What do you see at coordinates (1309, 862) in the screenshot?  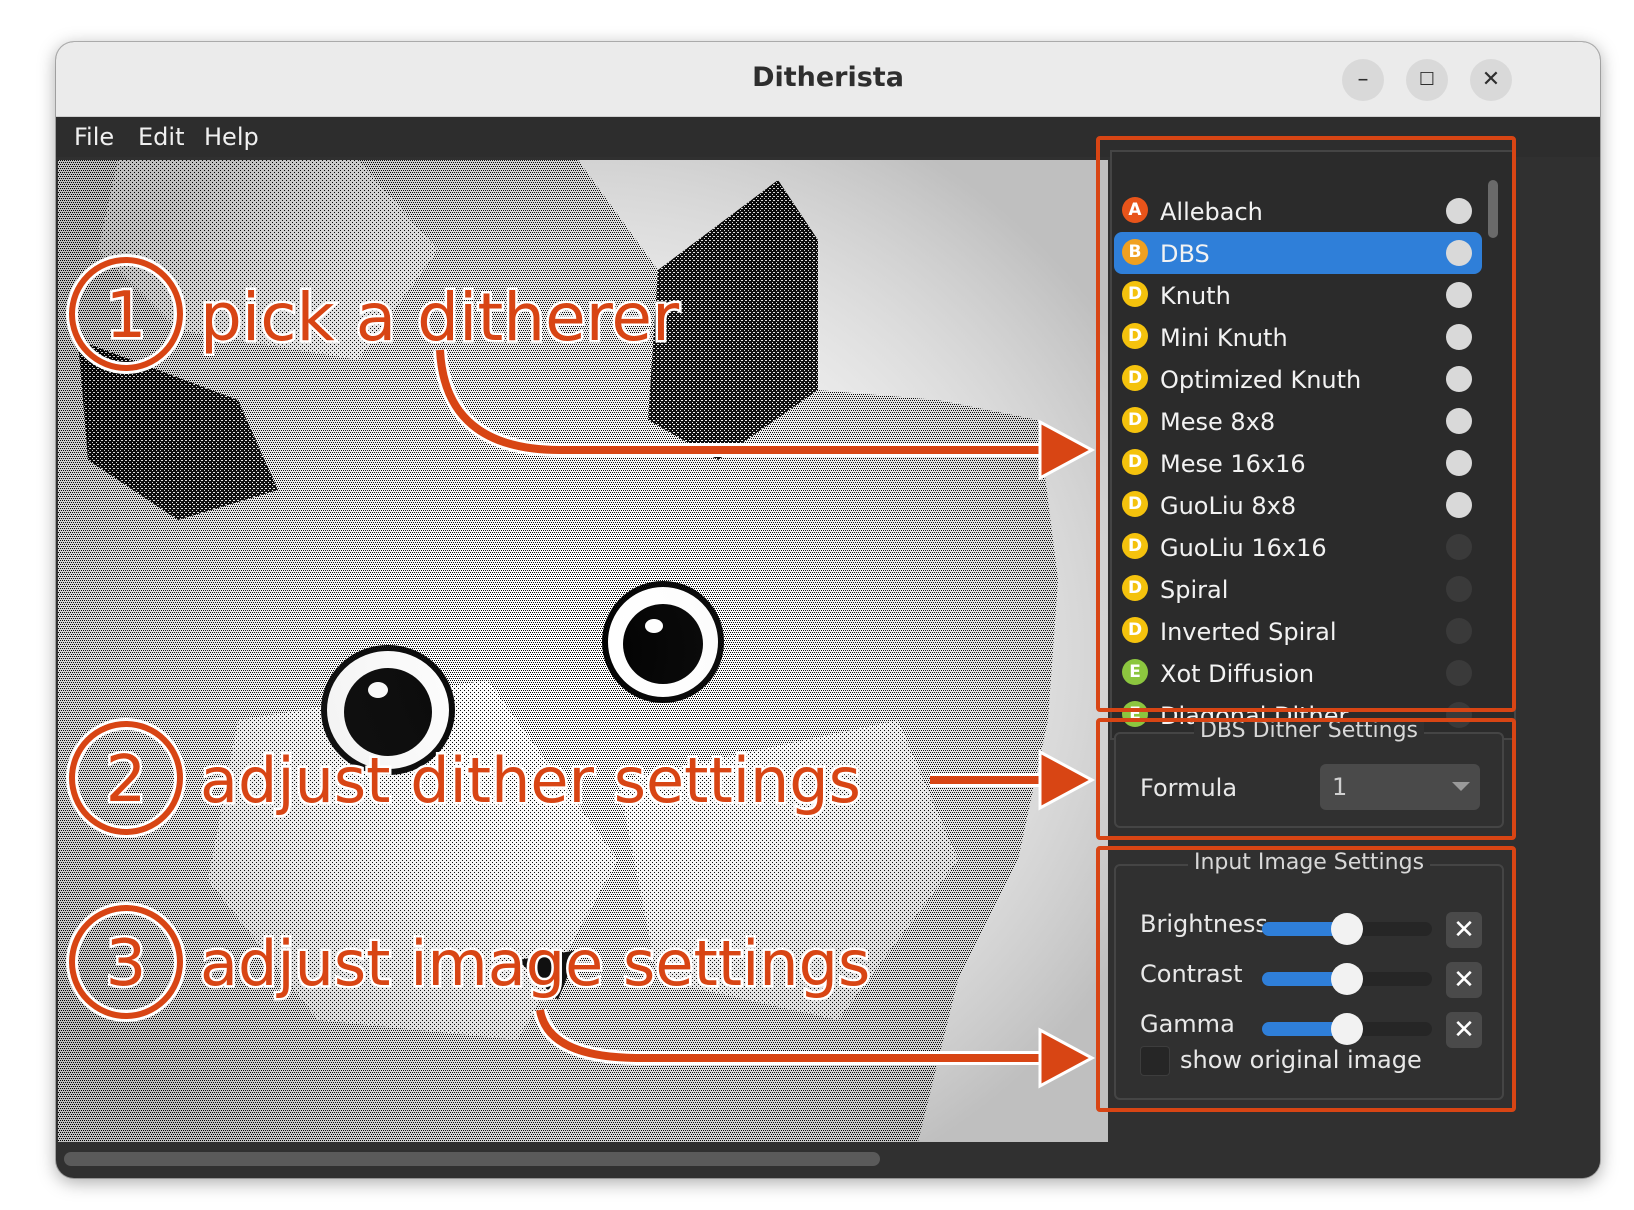 I see `image-settings-title: Input Image Settings` at bounding box center [1309, 862].